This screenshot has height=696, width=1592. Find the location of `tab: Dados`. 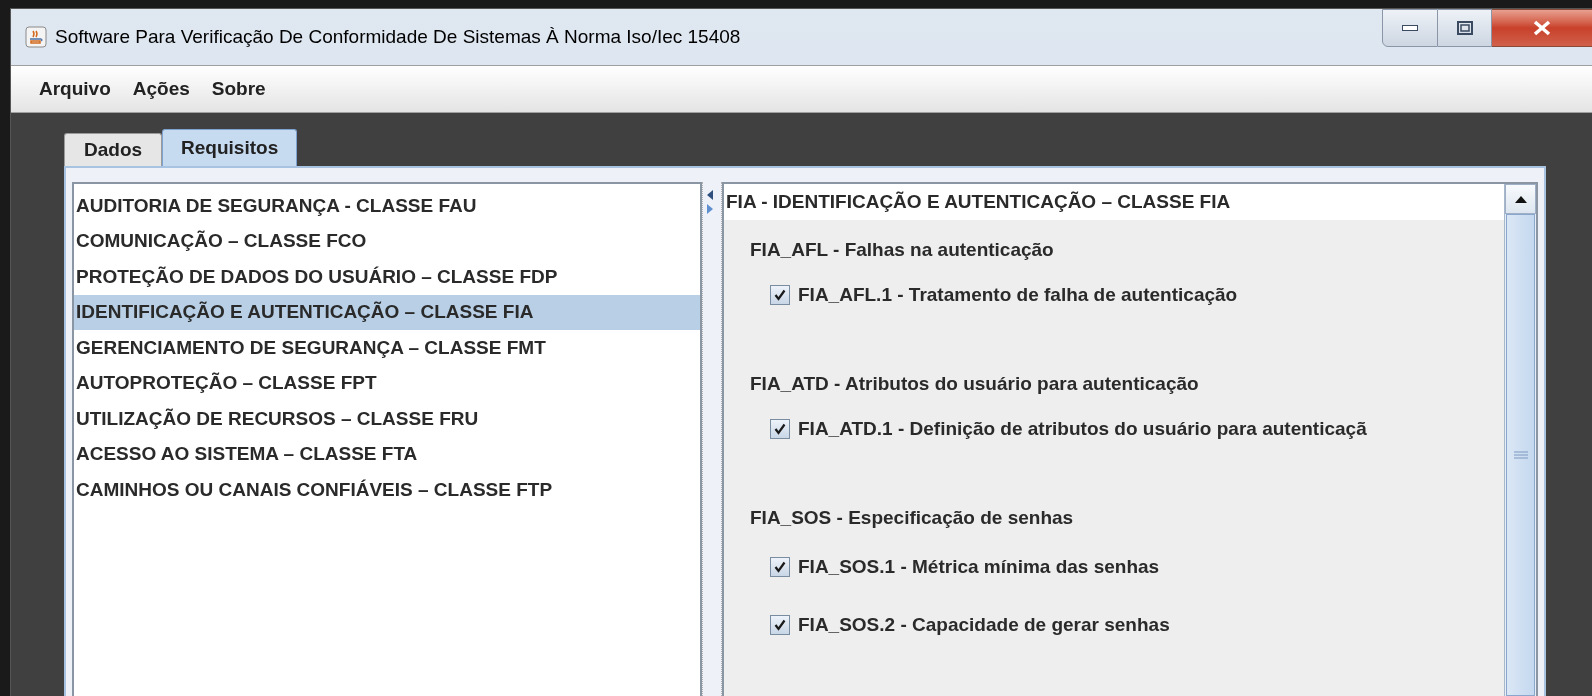

tab: Dados is located at coordinates (113, 149).